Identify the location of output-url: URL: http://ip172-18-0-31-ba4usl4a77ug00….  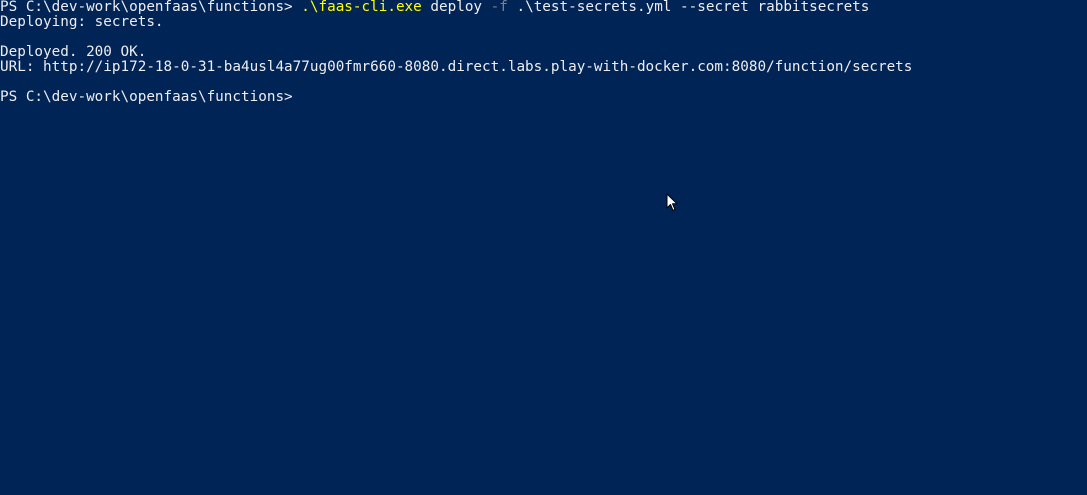
(456, 67).